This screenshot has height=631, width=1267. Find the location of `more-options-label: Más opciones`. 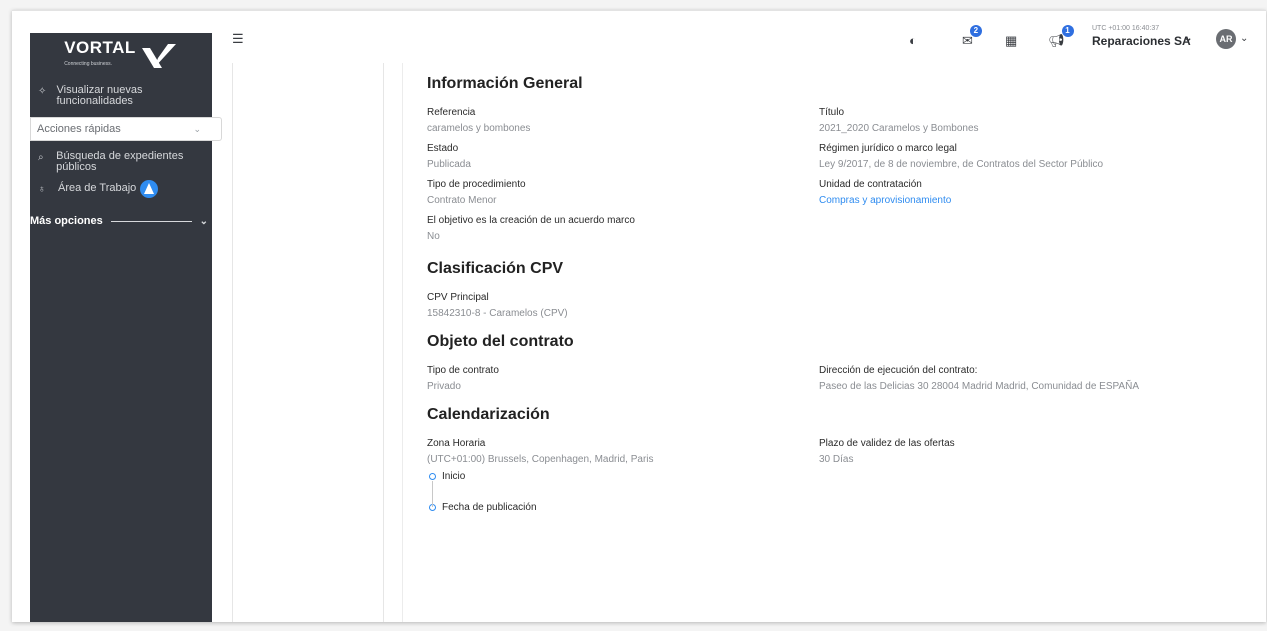

more-options-label: Más opciones is located at coordinates (66, 221).